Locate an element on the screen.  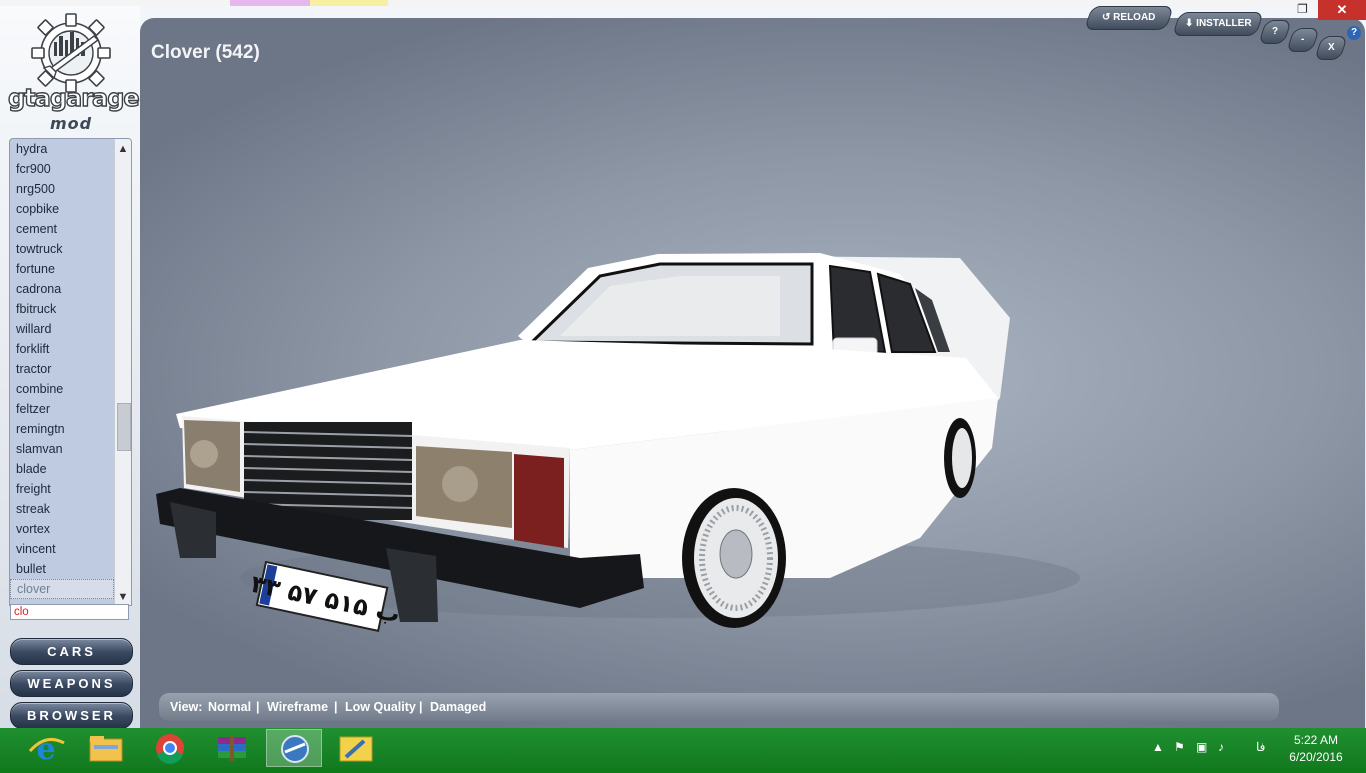
weapons-button: WEAPONS is located at coordinates (71, 683).